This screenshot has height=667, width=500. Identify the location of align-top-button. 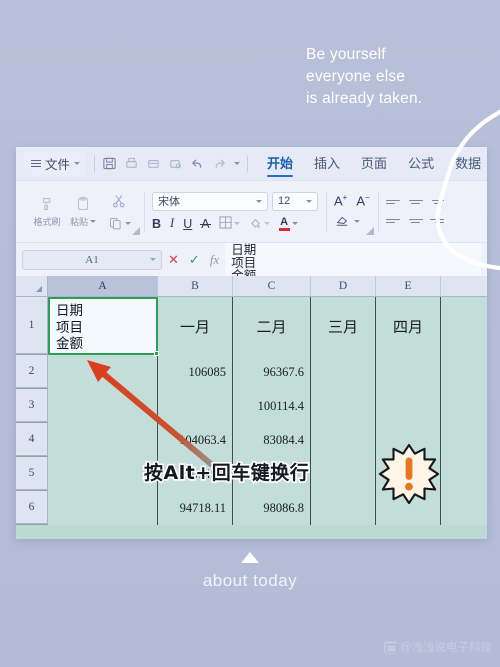
(394, 202).